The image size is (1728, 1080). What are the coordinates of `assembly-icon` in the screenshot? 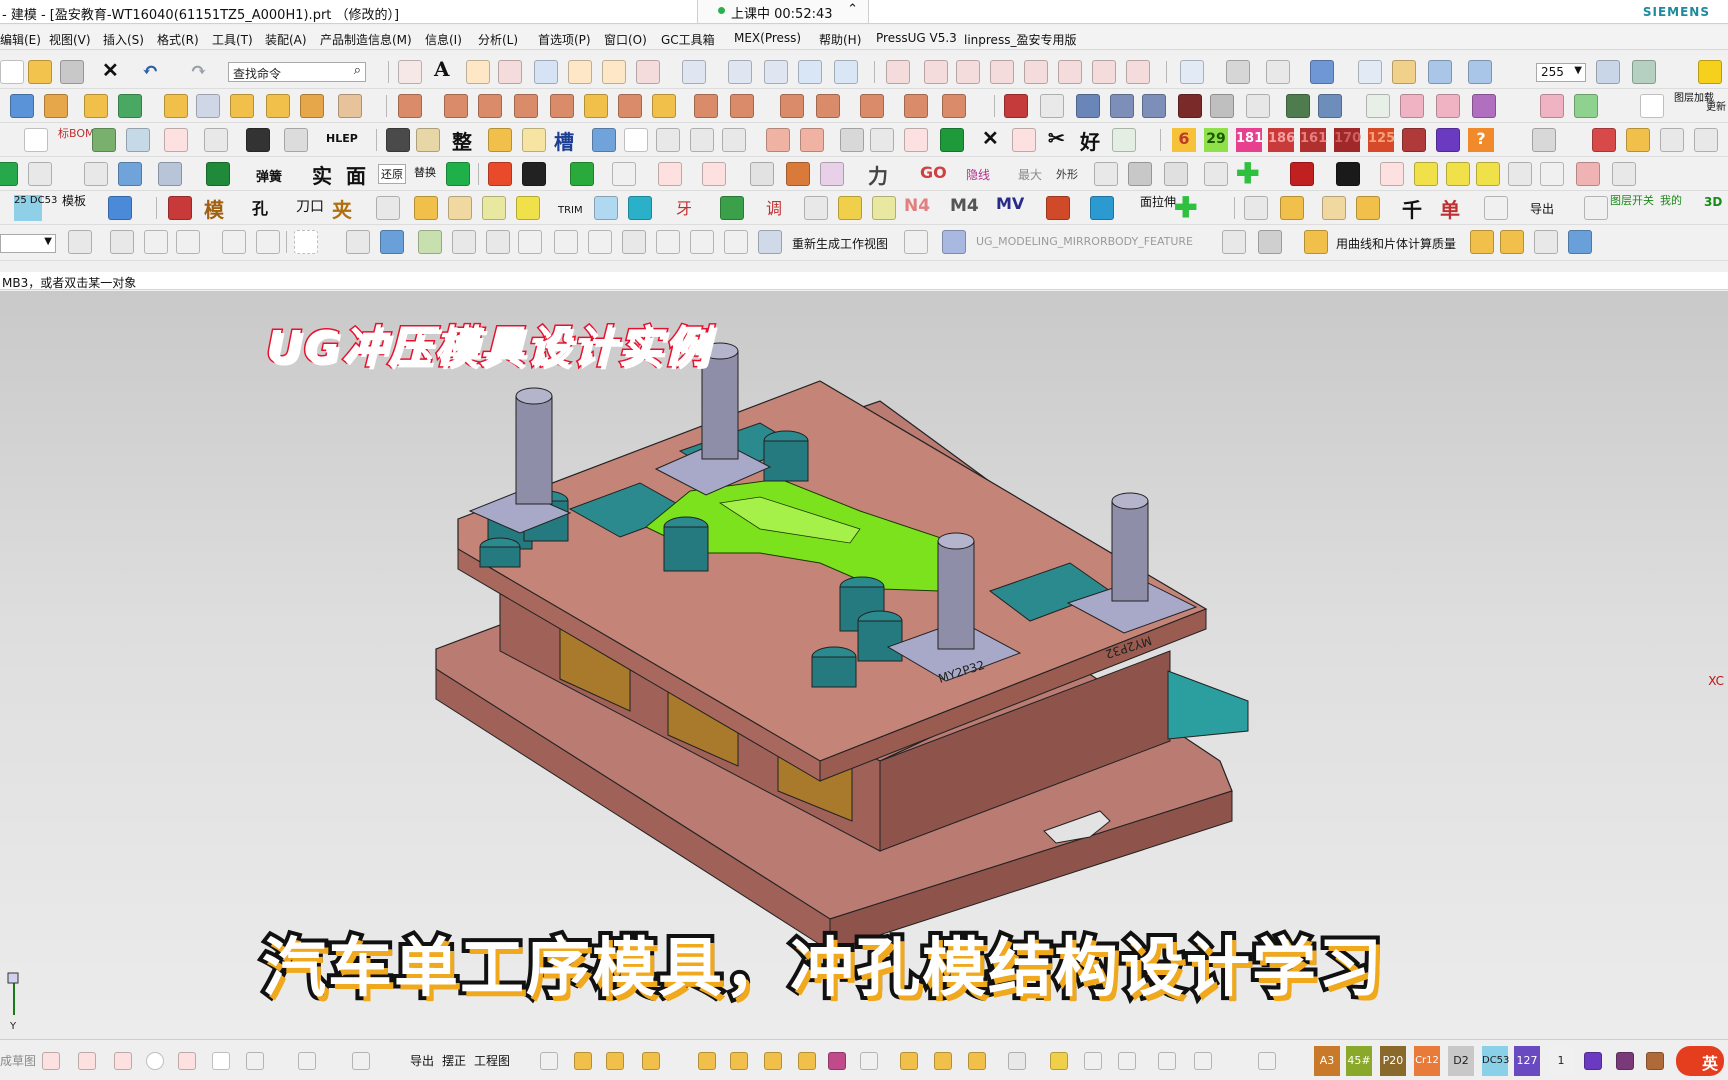 It's located at (852, 140).